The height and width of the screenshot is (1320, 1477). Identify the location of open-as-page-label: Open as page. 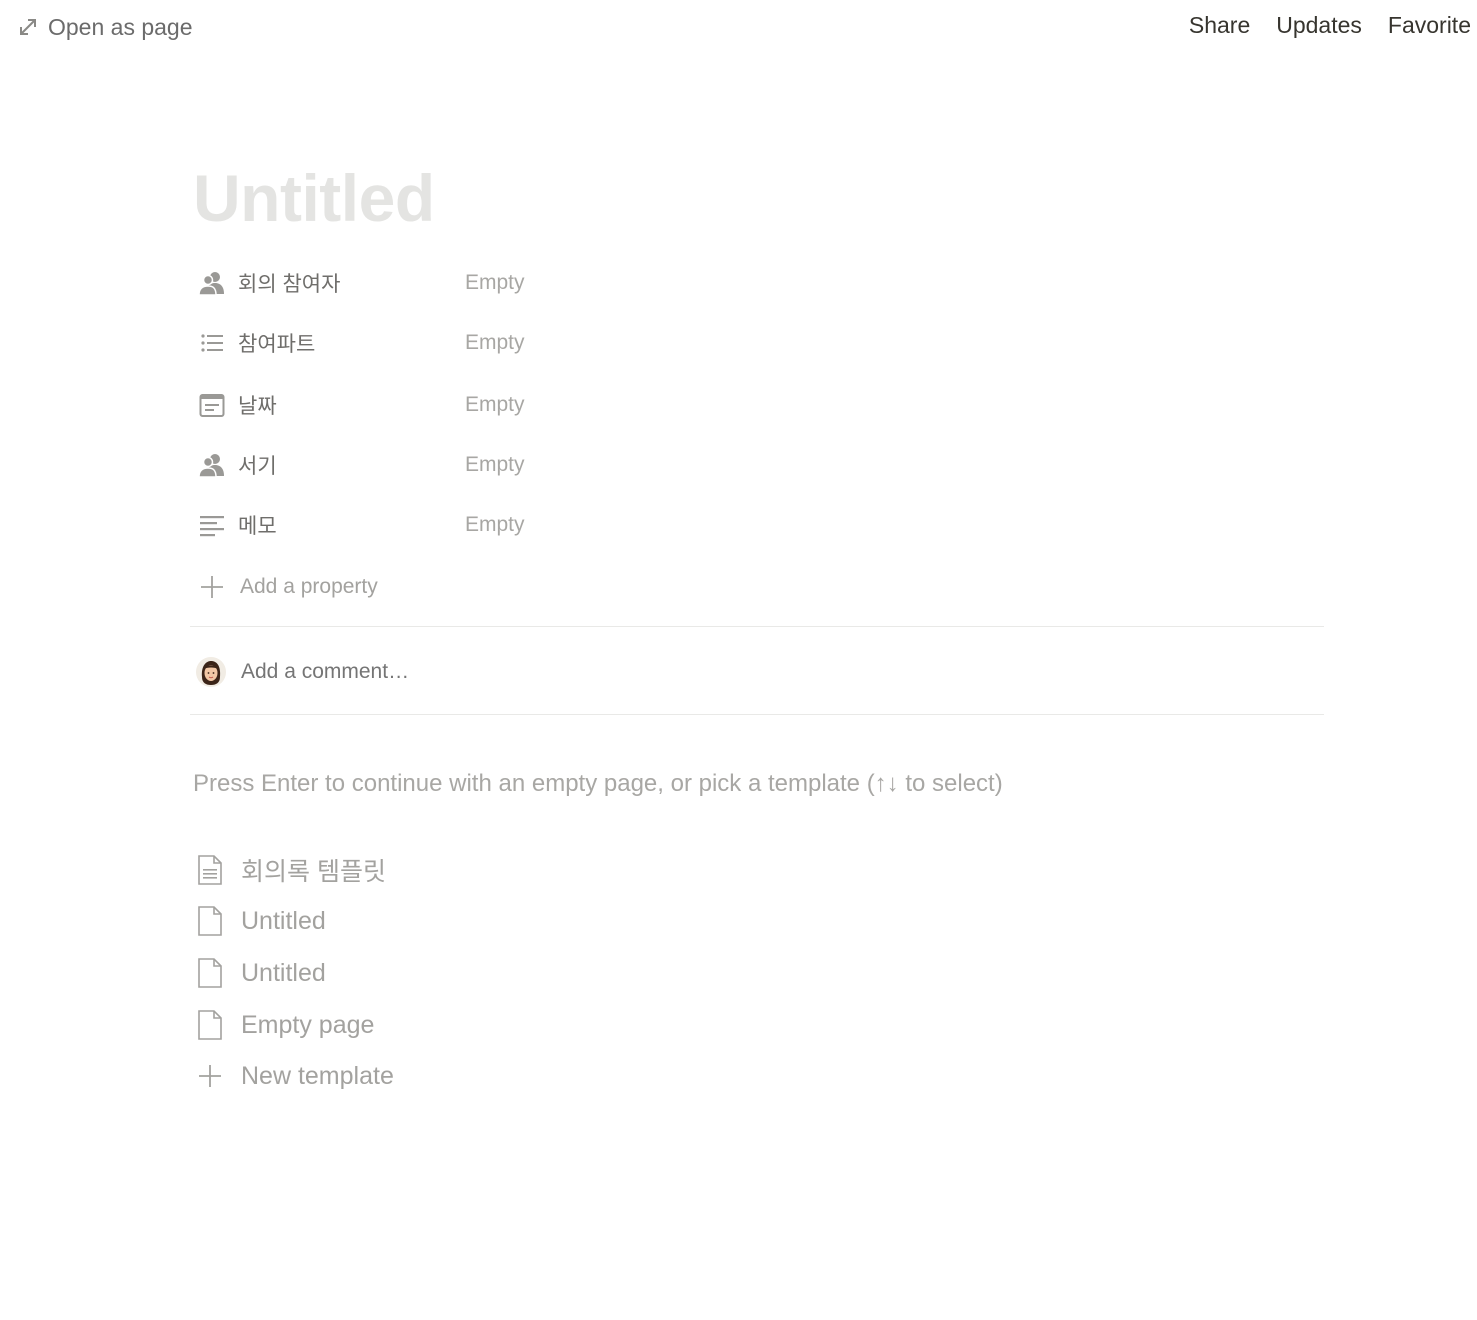
(120, 26).